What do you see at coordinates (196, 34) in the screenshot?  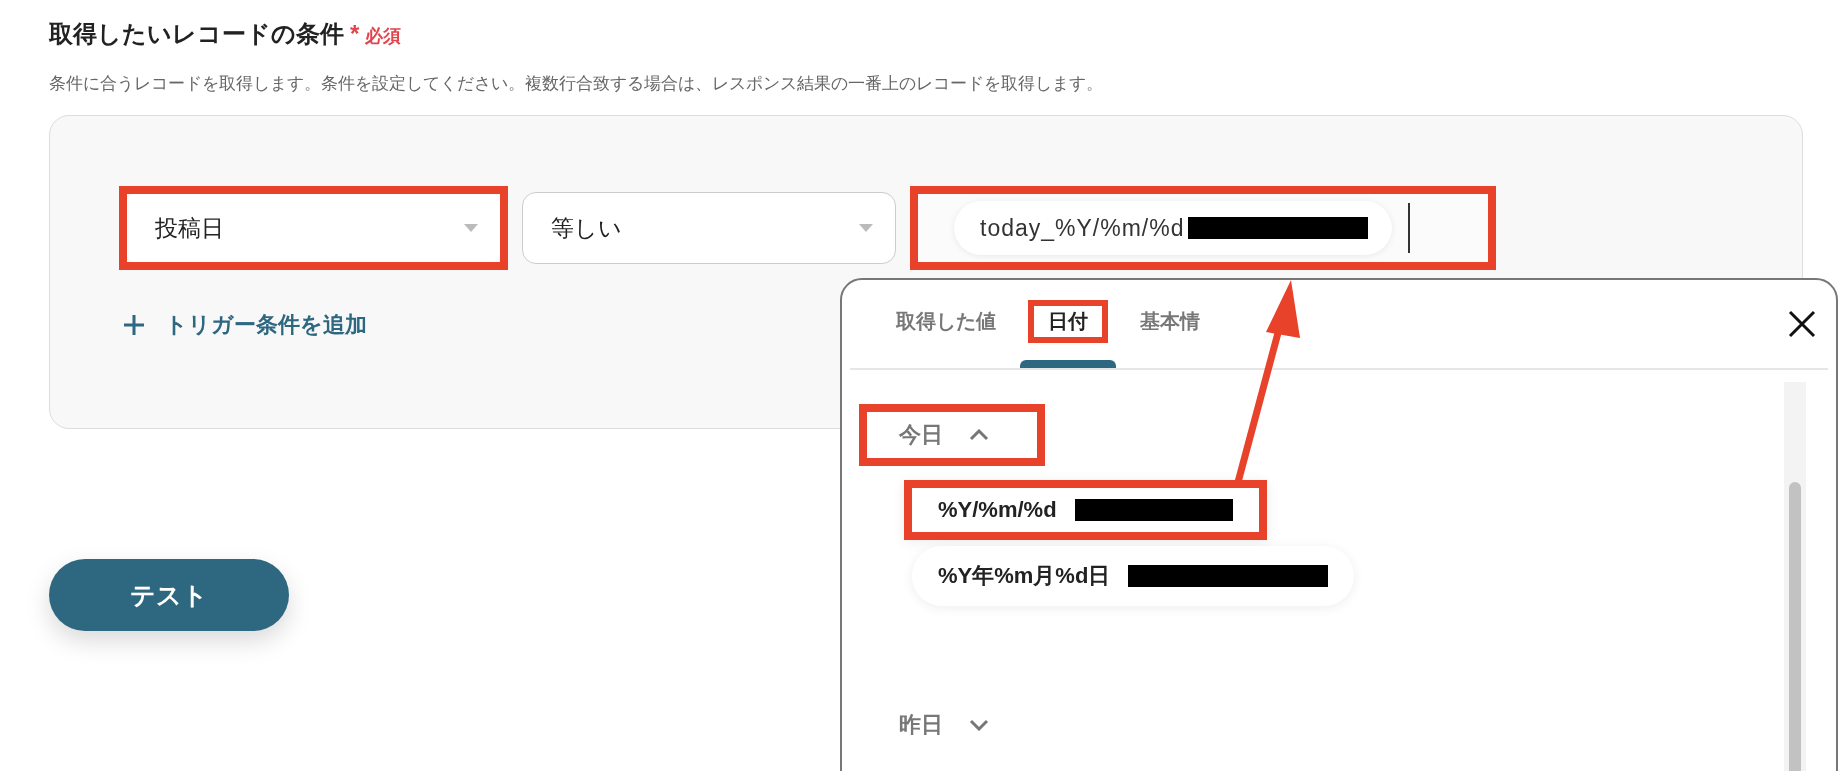 I see `section-title: 取得したいレコードの条件` at bounding box center [196, 34].